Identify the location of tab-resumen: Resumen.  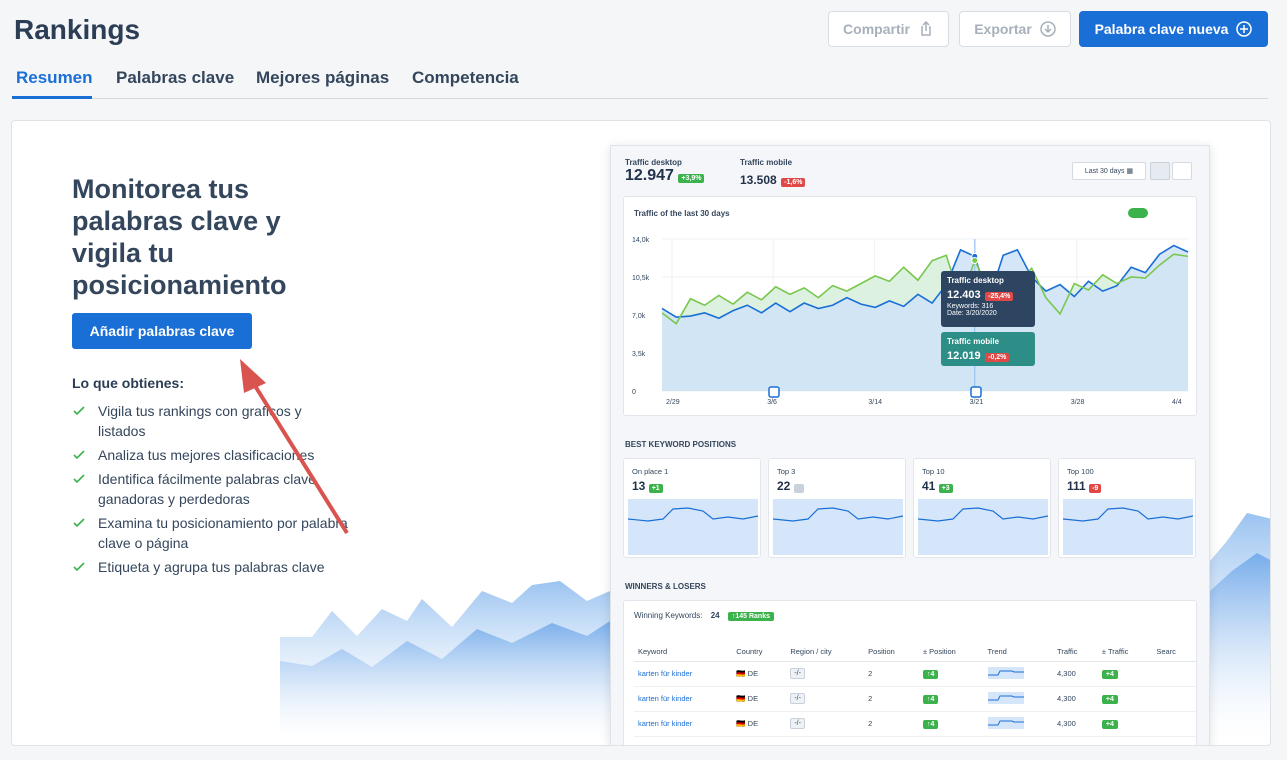
(54, 78).